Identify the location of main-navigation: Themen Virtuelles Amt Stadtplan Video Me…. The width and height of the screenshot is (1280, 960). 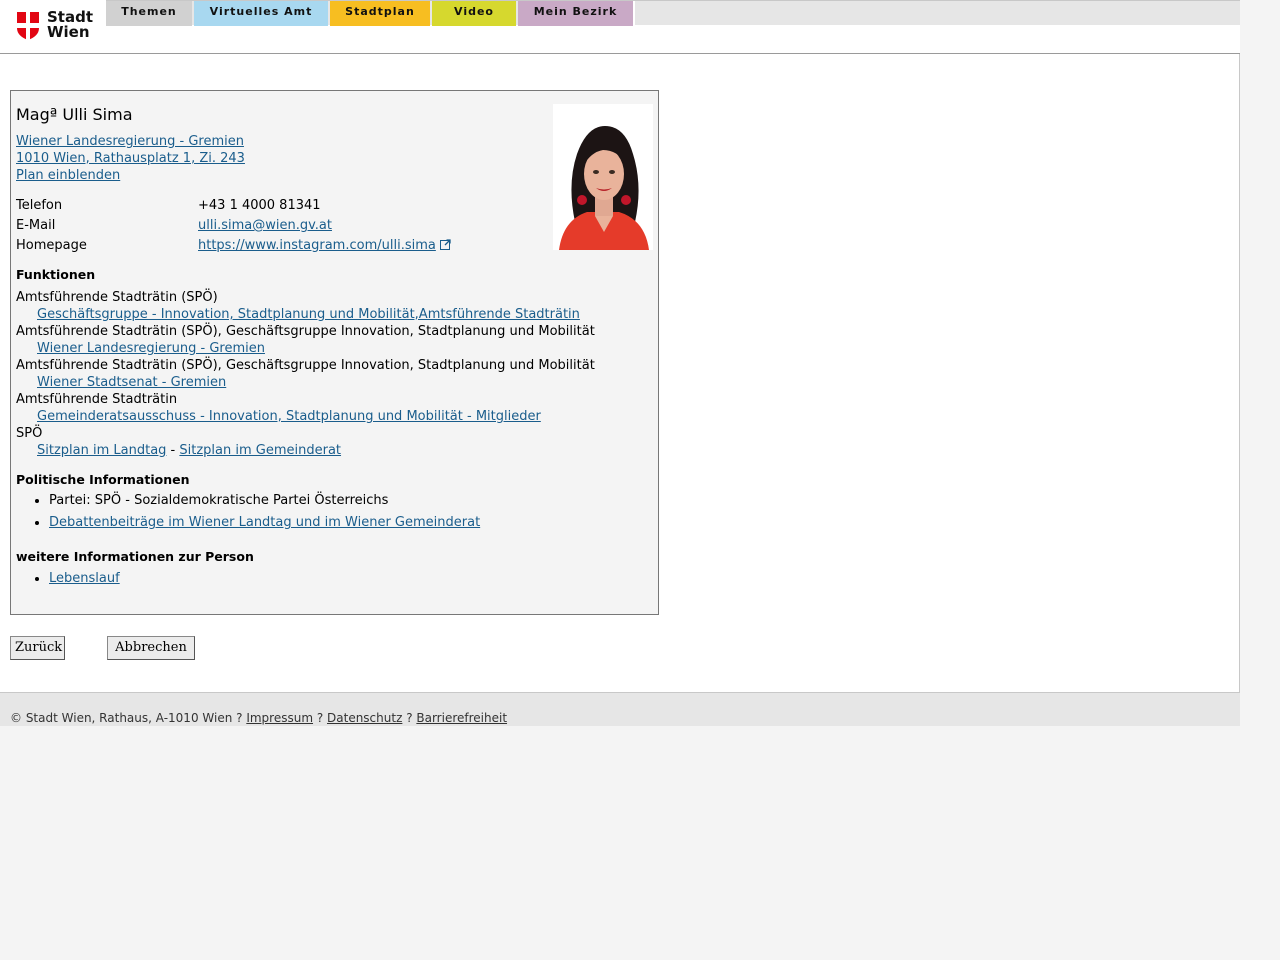
(673, 13).